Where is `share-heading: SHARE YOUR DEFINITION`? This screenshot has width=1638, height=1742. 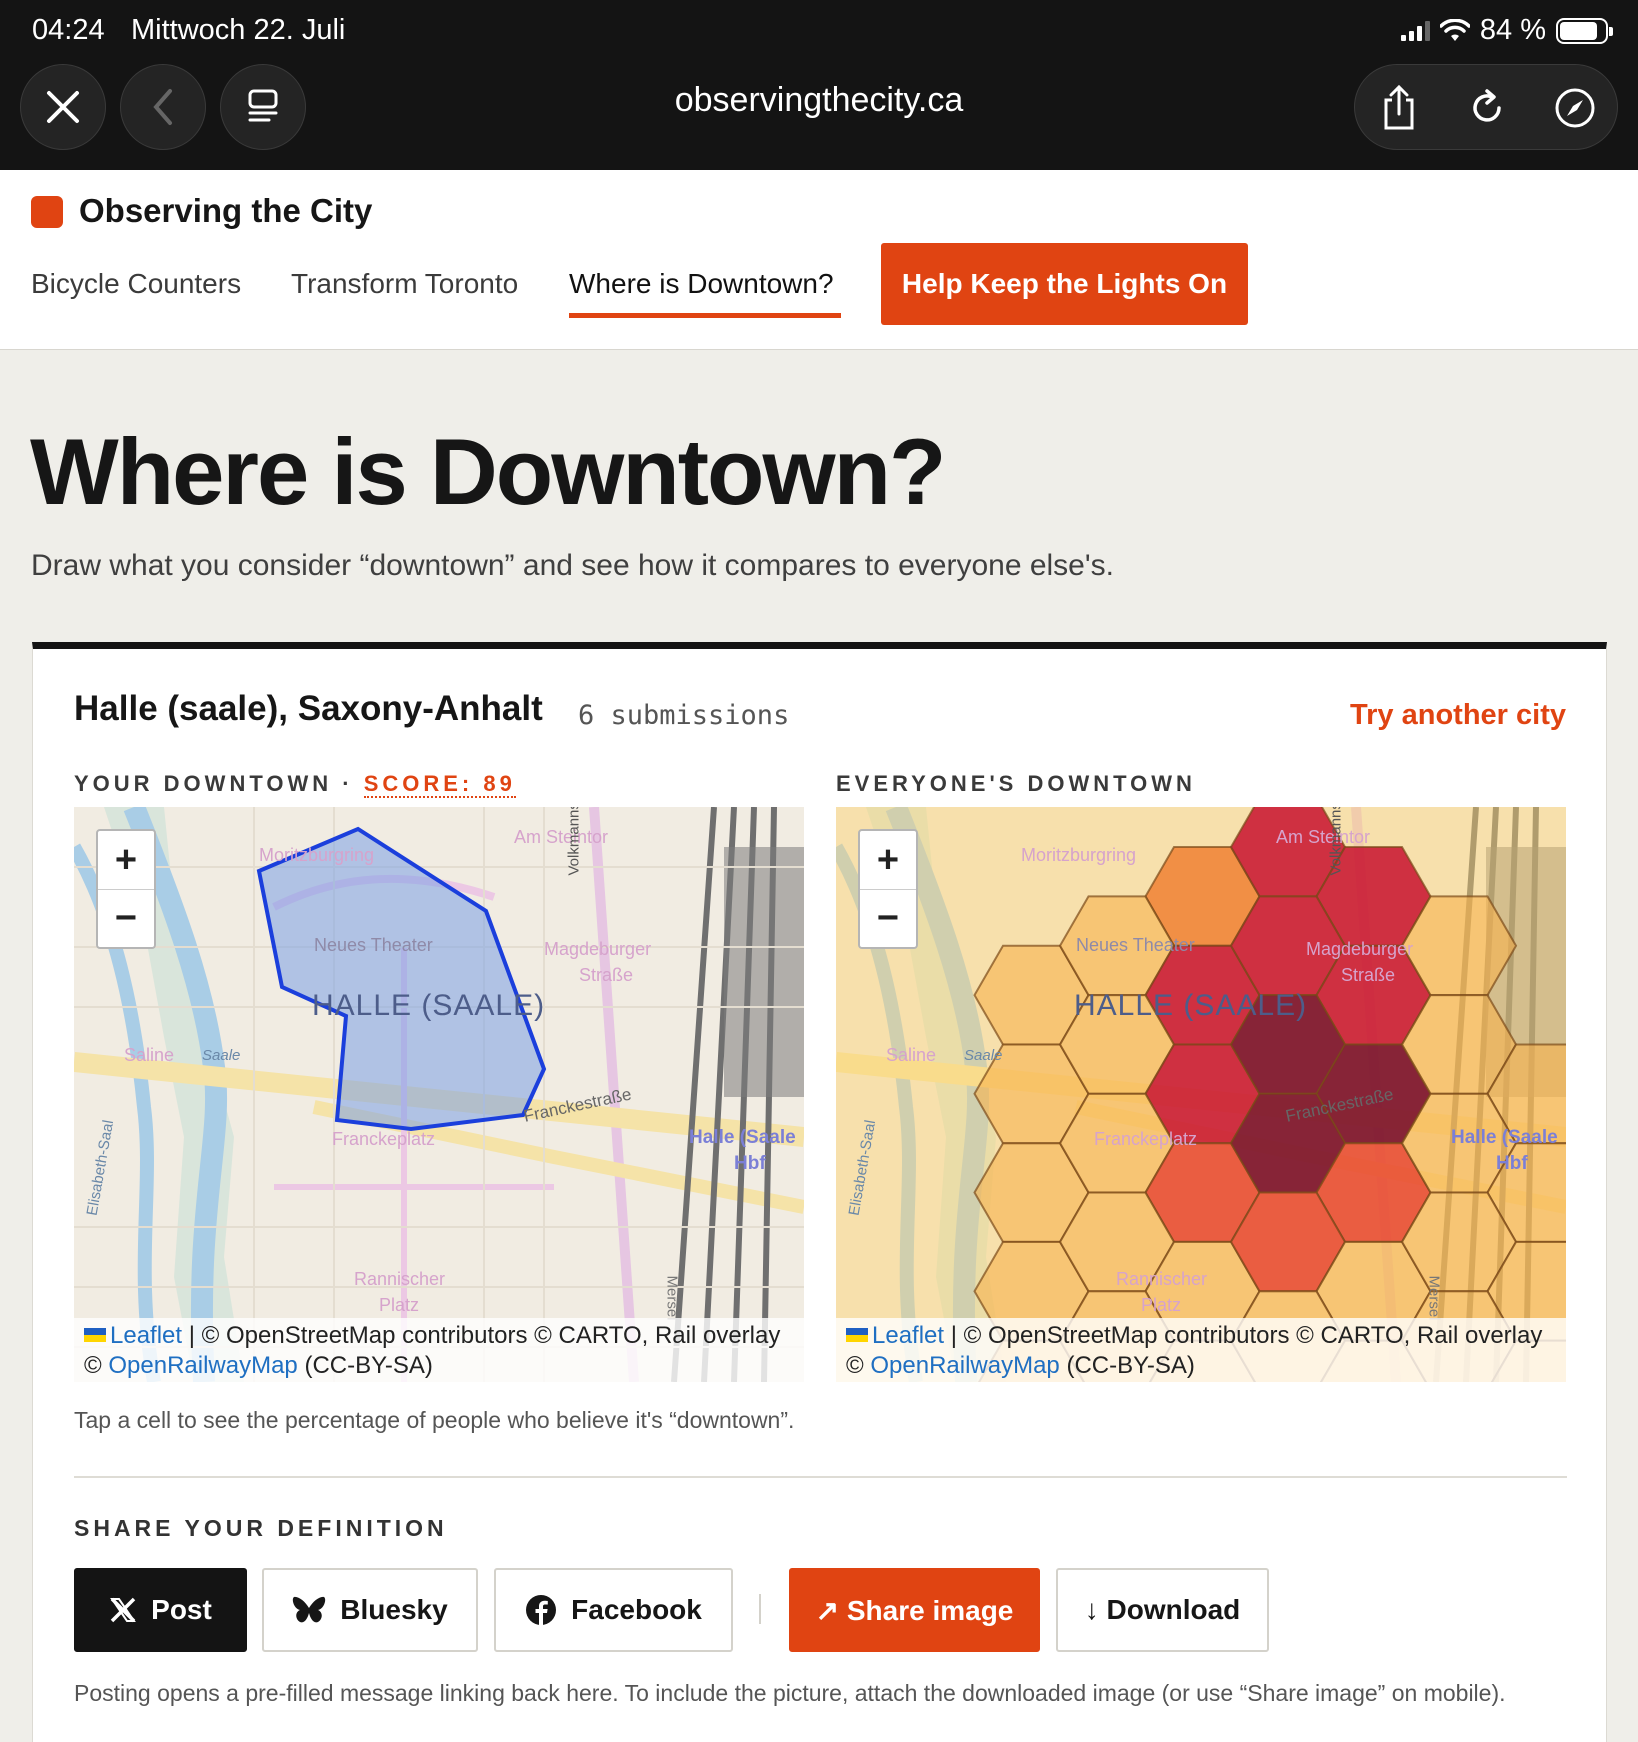
share-heading: SHARE YOUR DEFINITION is located at coordinates (261, 1528).